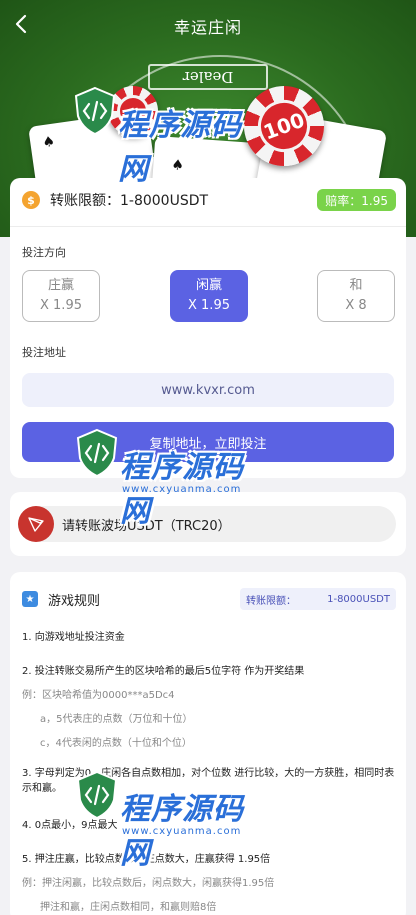 Image resolution: width=416 pixels, height=915 pixels. What do you see at coordinates (31, 200) in the screenshot?
I see `coin-icon: $` at bounding box center [31, 200].